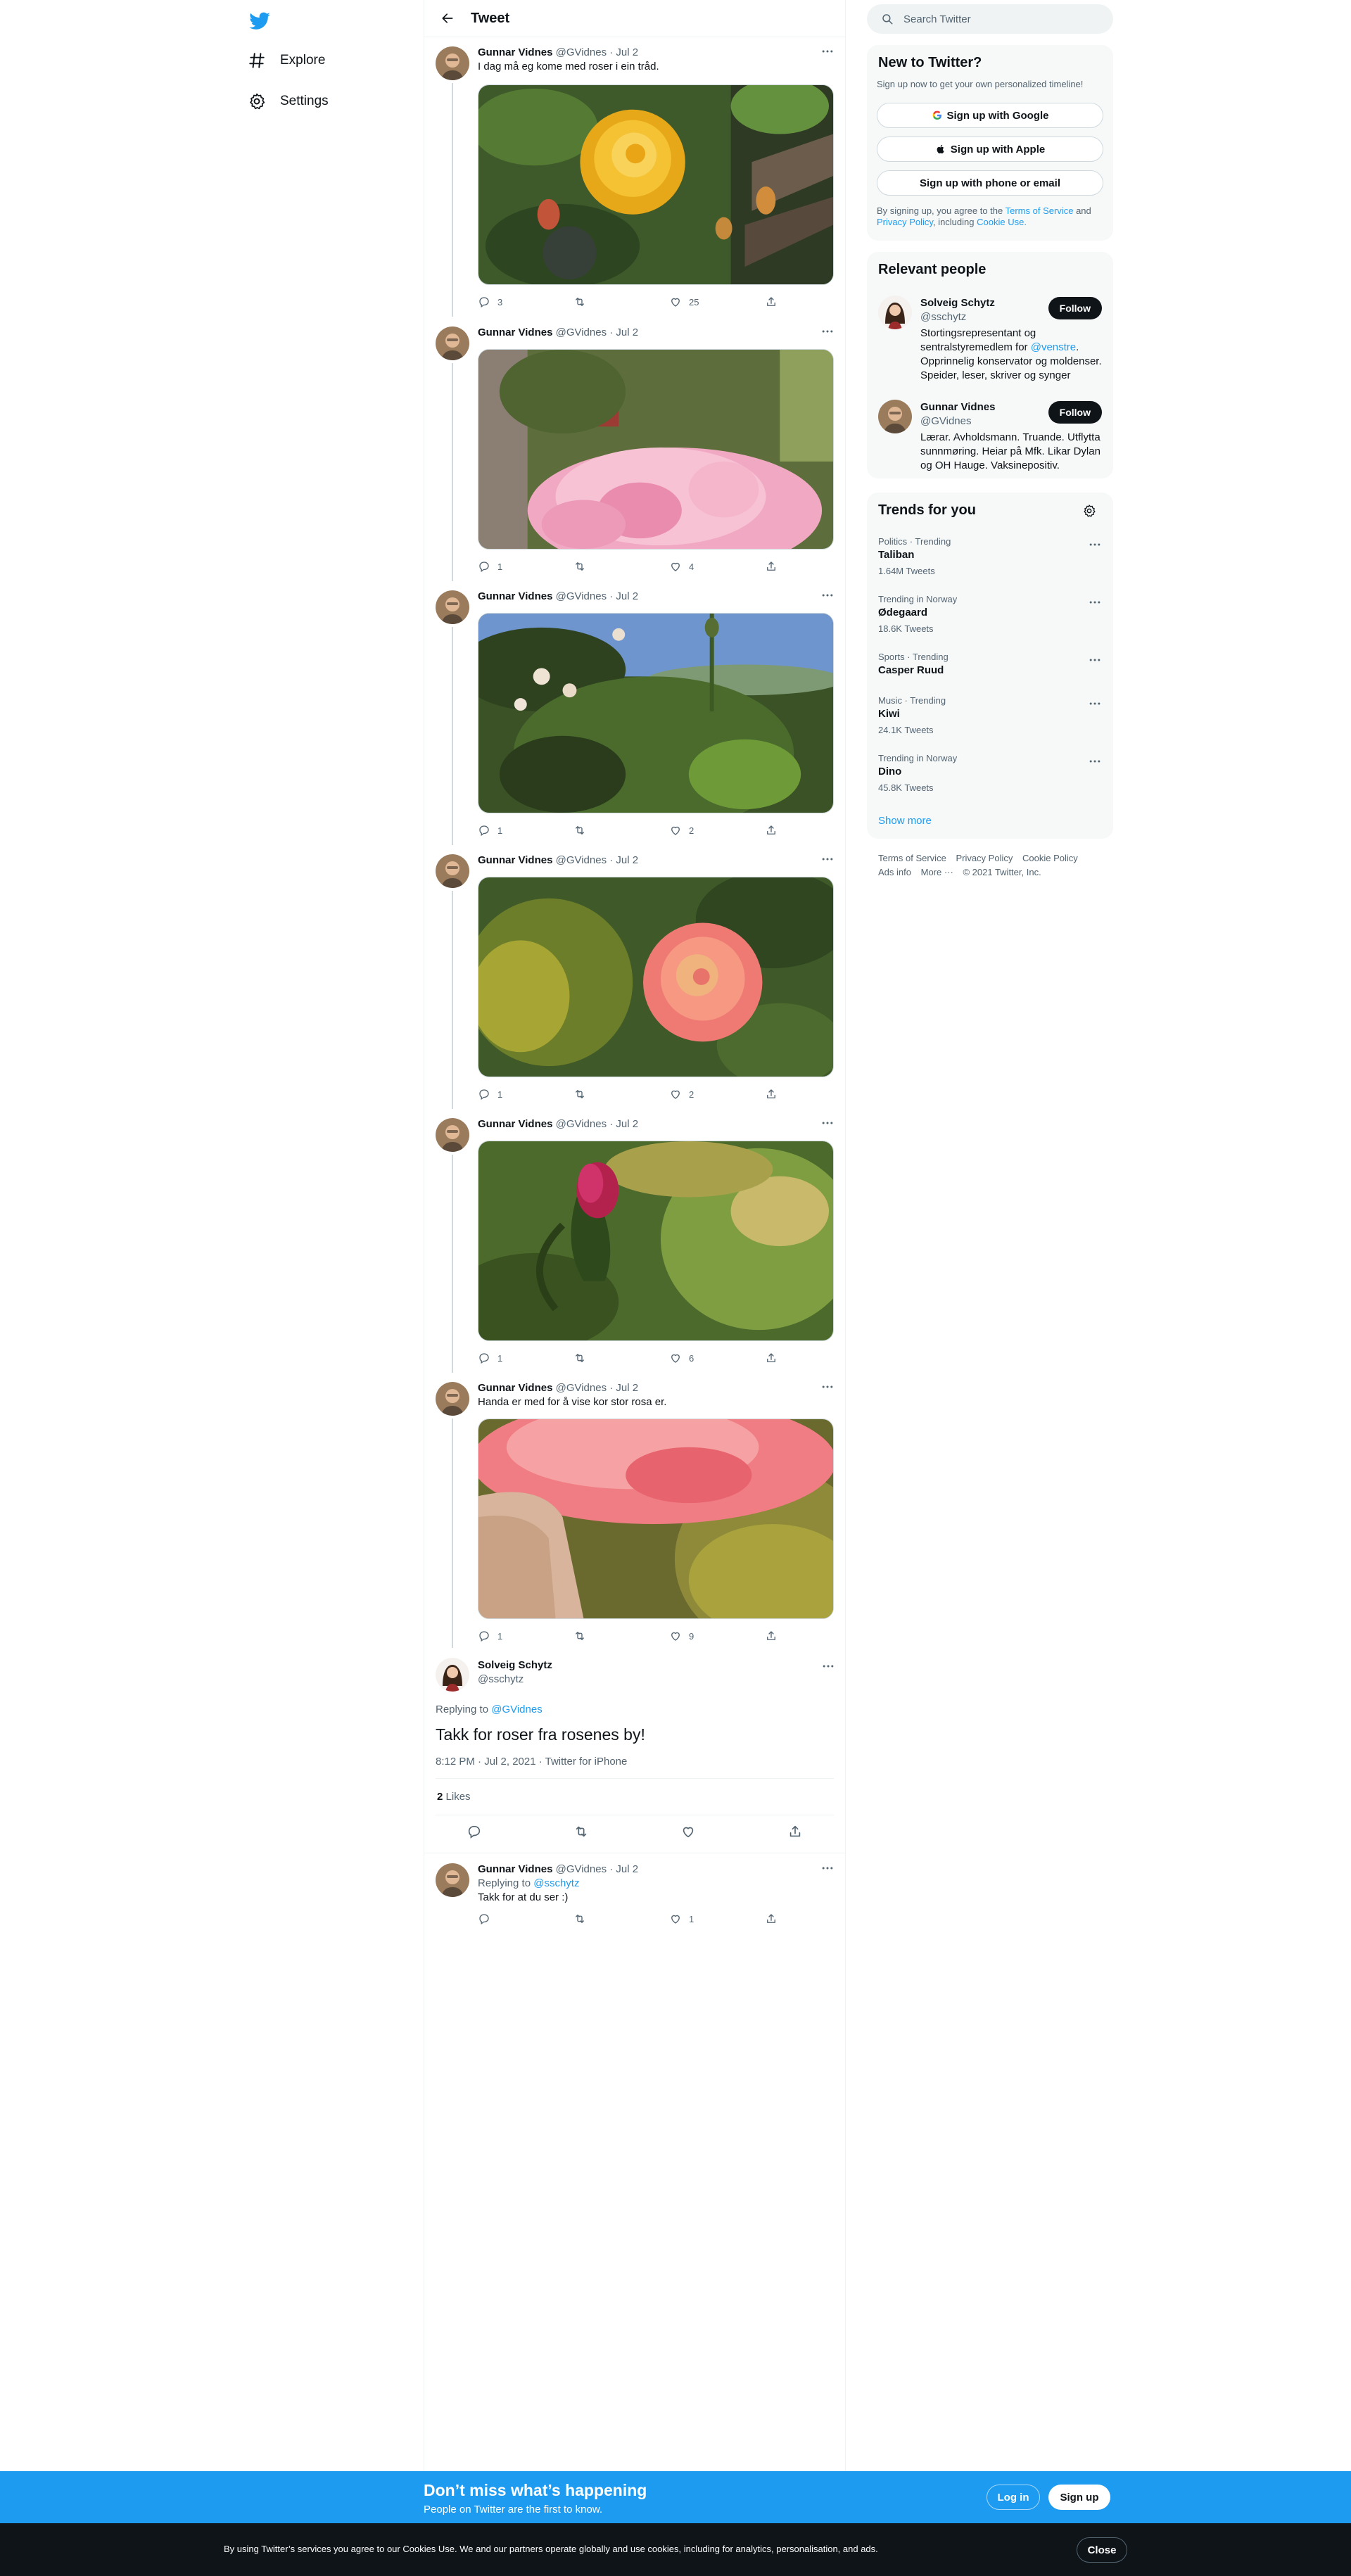 The image size is (1351, 2576). What do you see at coordinates (447, 18) in the screenshot?
I see `back-arrow-icon` at bounding box center [447, 18].